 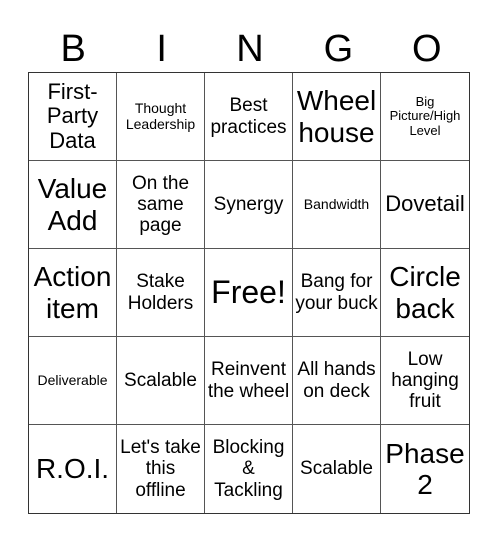 What do you see at coordinates (73, 49) in the screenshot?
I see `header-letter-b: B` at bounding box center [73, 49].